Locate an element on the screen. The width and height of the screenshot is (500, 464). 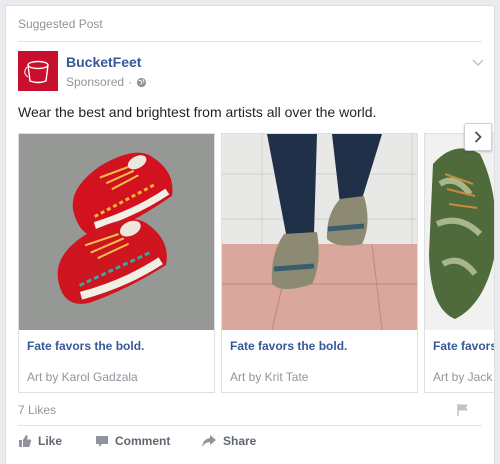
share-button: Share is located at coordinates (228, 441).